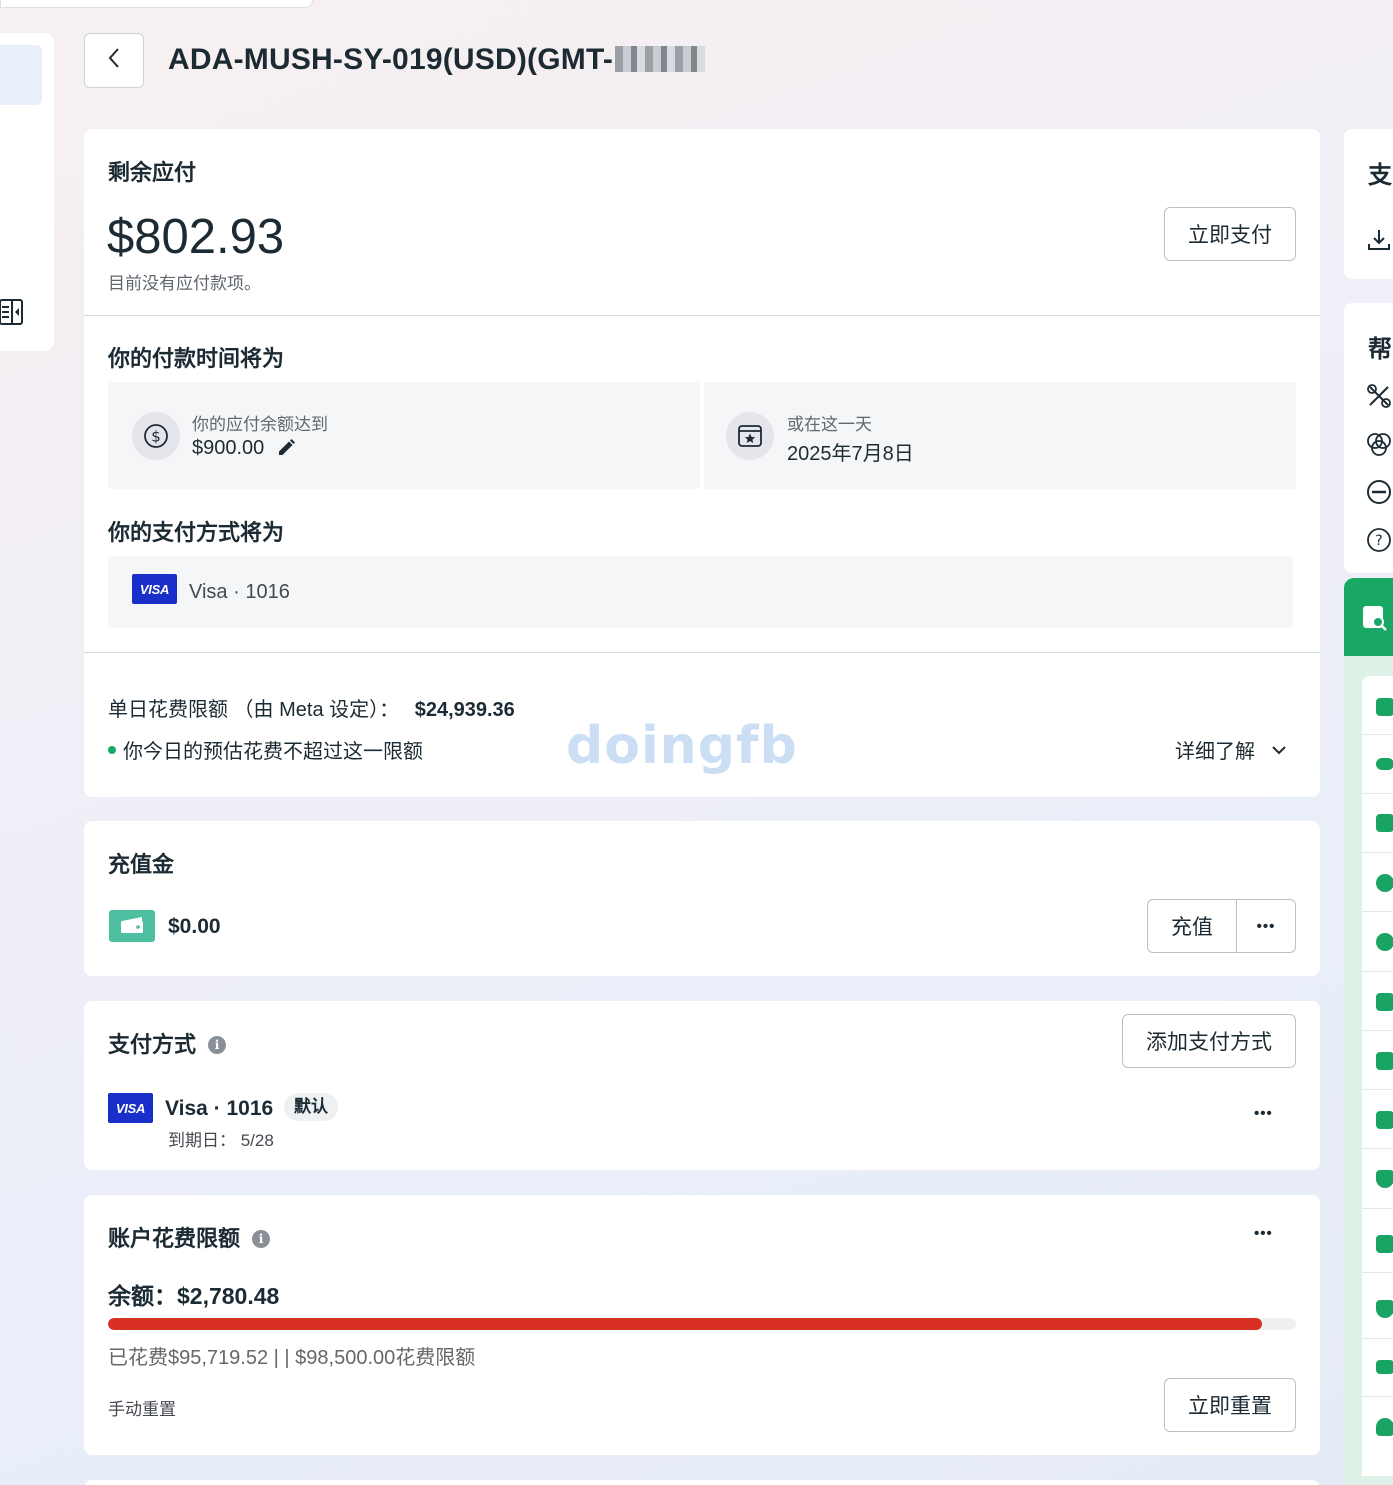 The image size is (1393, 1485). Describe the element at coordinates (464, 710) in the screenshot. I see `daily-limit-value: $24,939.36` at that location.